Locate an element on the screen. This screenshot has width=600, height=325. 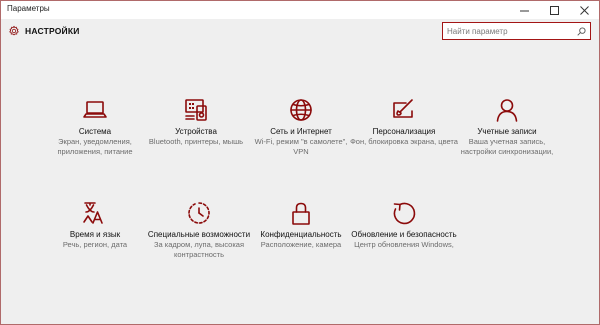
search-icon is located at coordinates (581, 31).